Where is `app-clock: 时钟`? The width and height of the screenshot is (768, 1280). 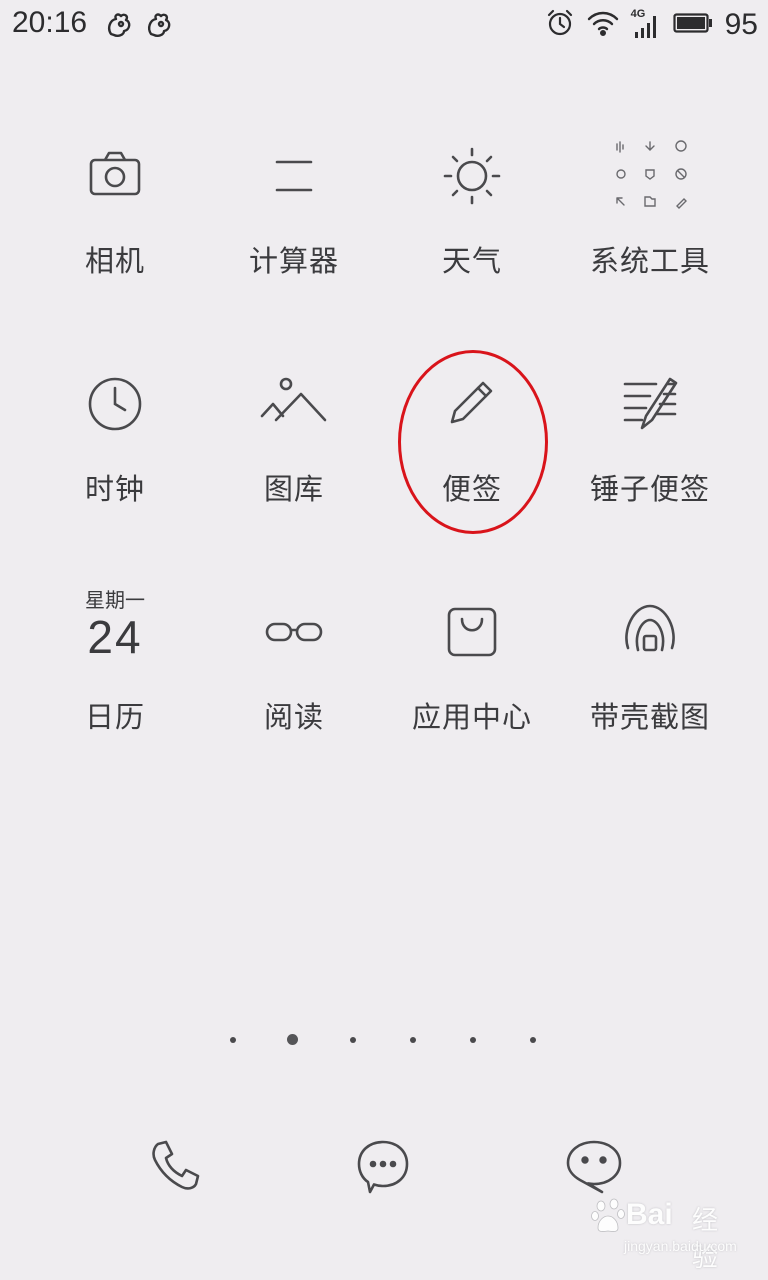
app-clock: 时钟 is located at coordinates (115, 474).